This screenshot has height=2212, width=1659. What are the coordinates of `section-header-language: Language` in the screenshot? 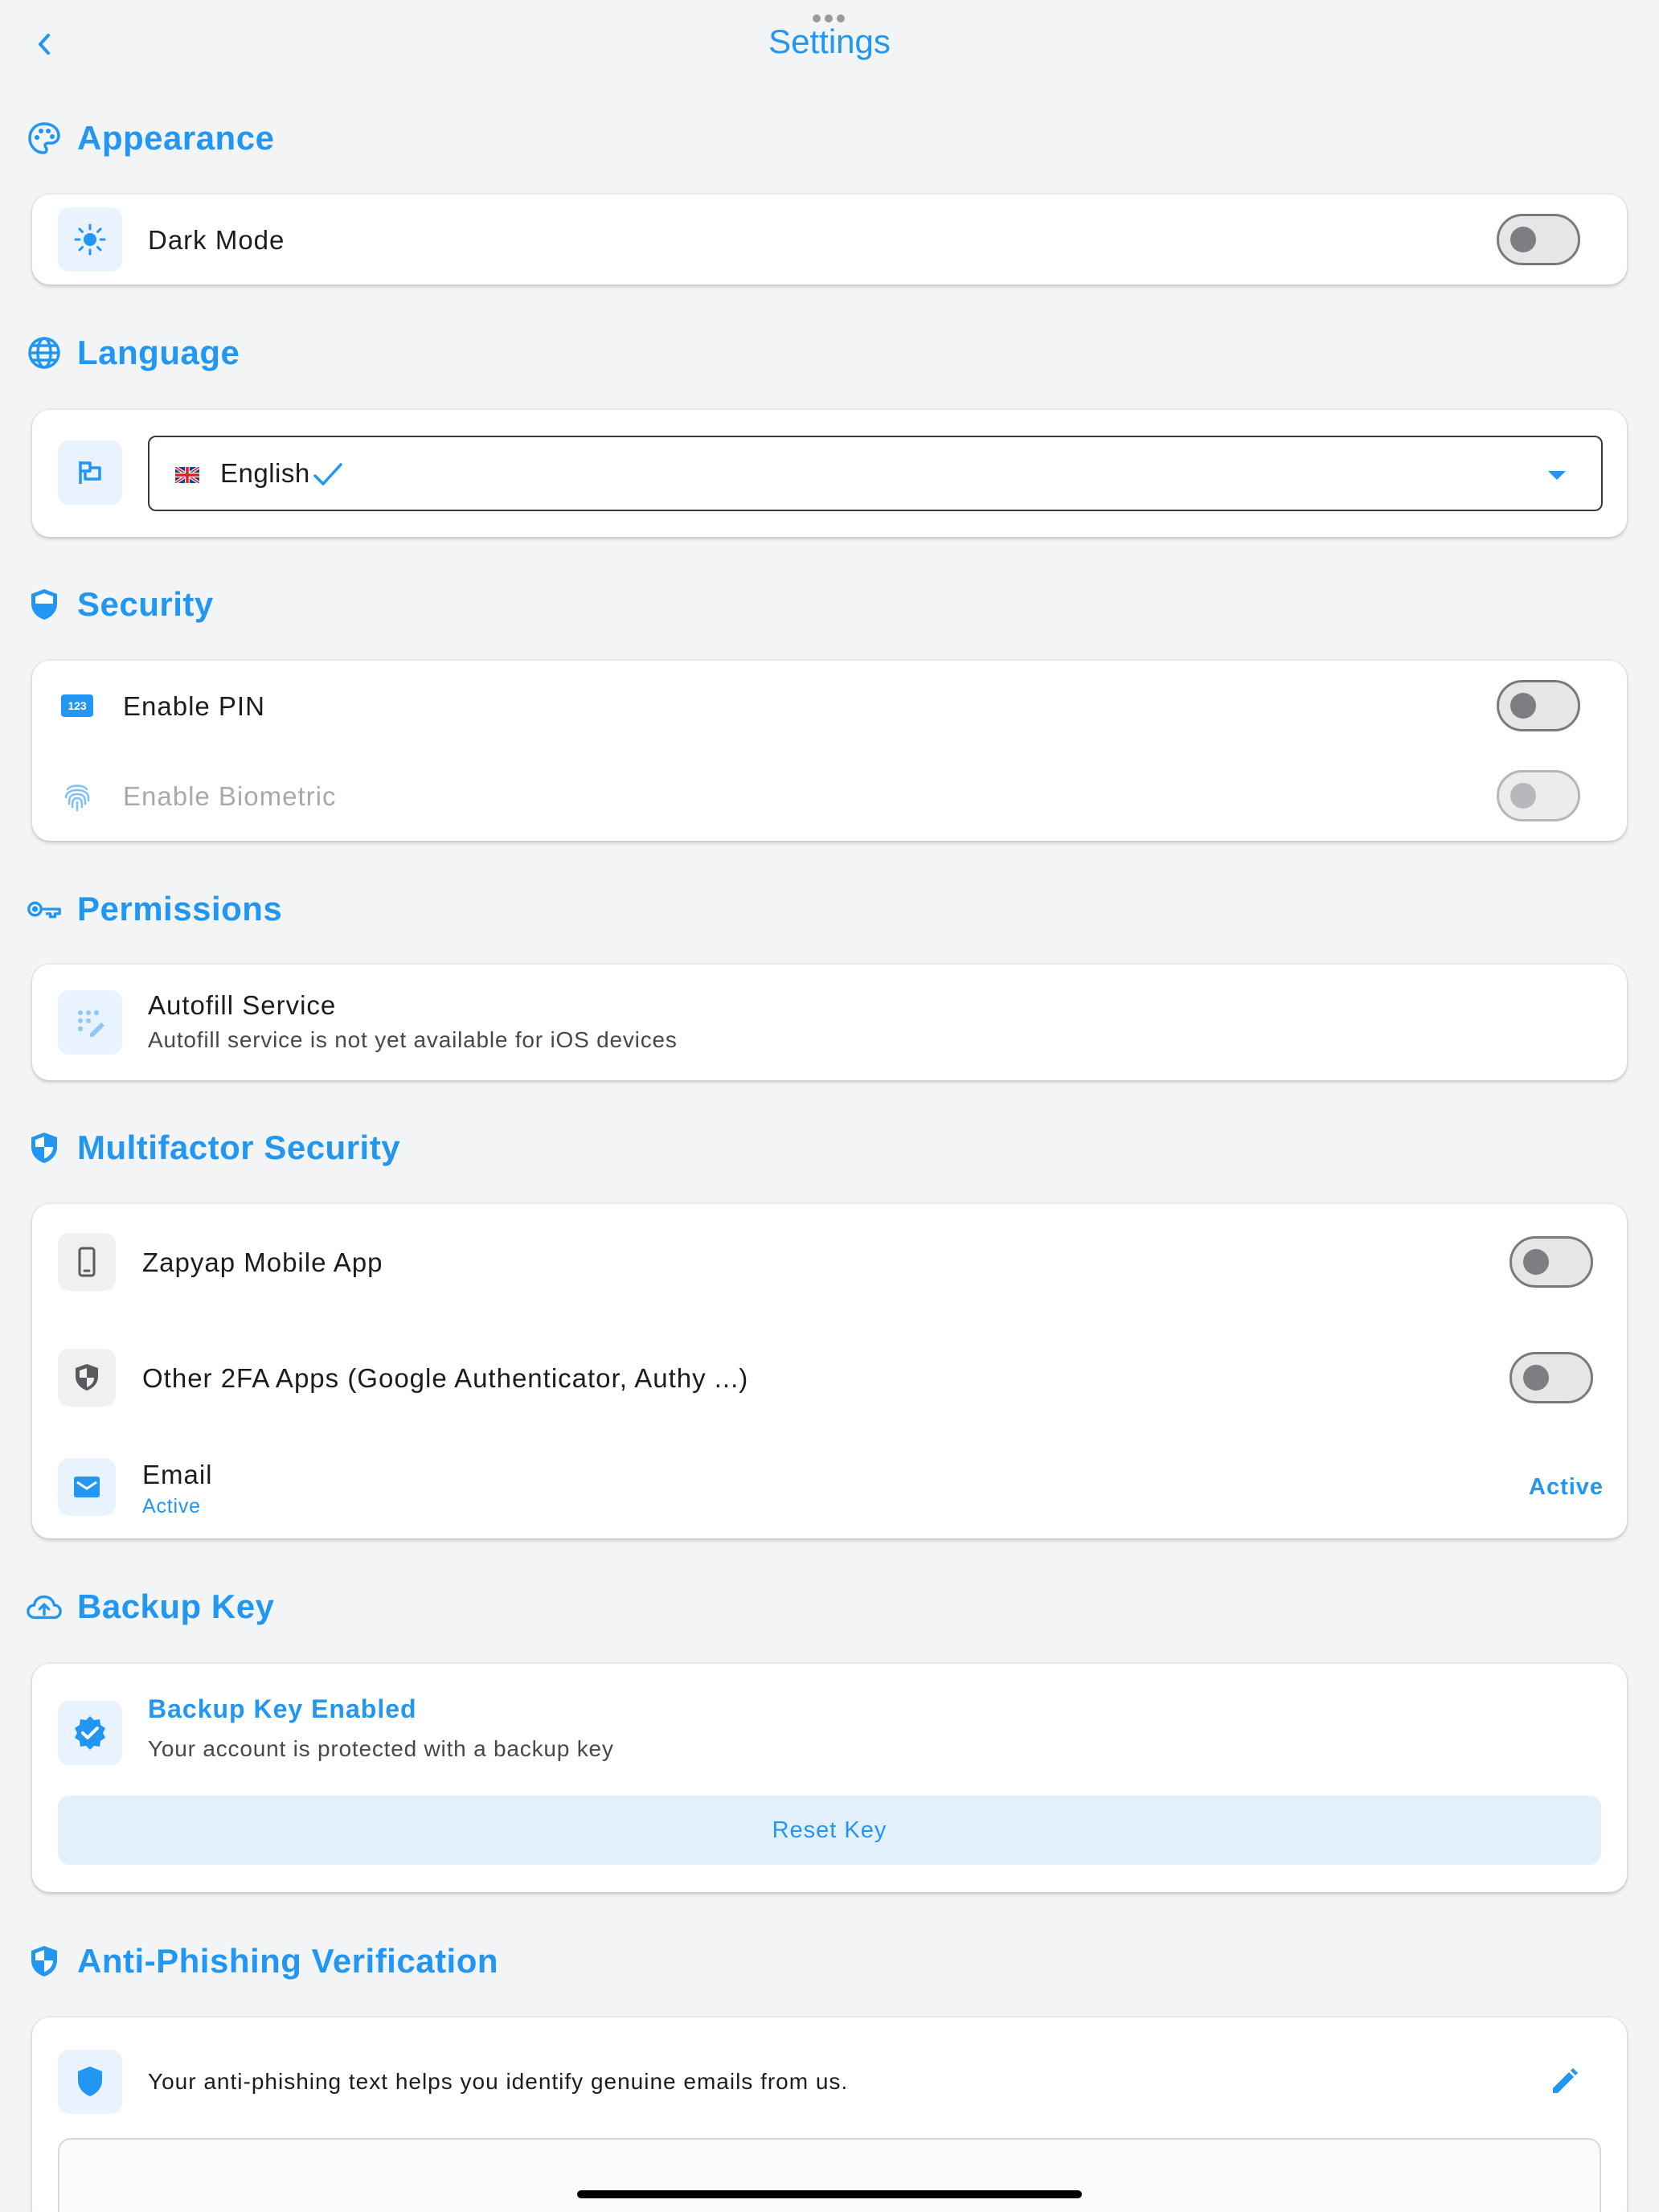 It's located at (133, 353).